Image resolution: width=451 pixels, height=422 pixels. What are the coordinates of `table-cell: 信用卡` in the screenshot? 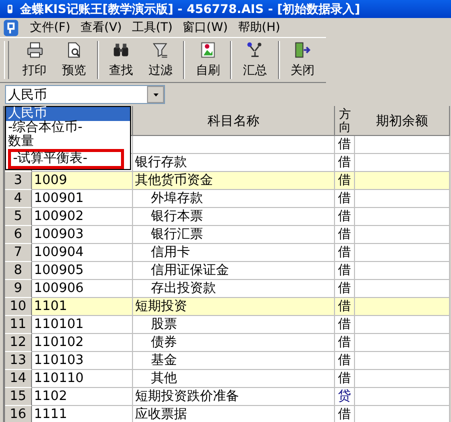 It's located at (234, 253).